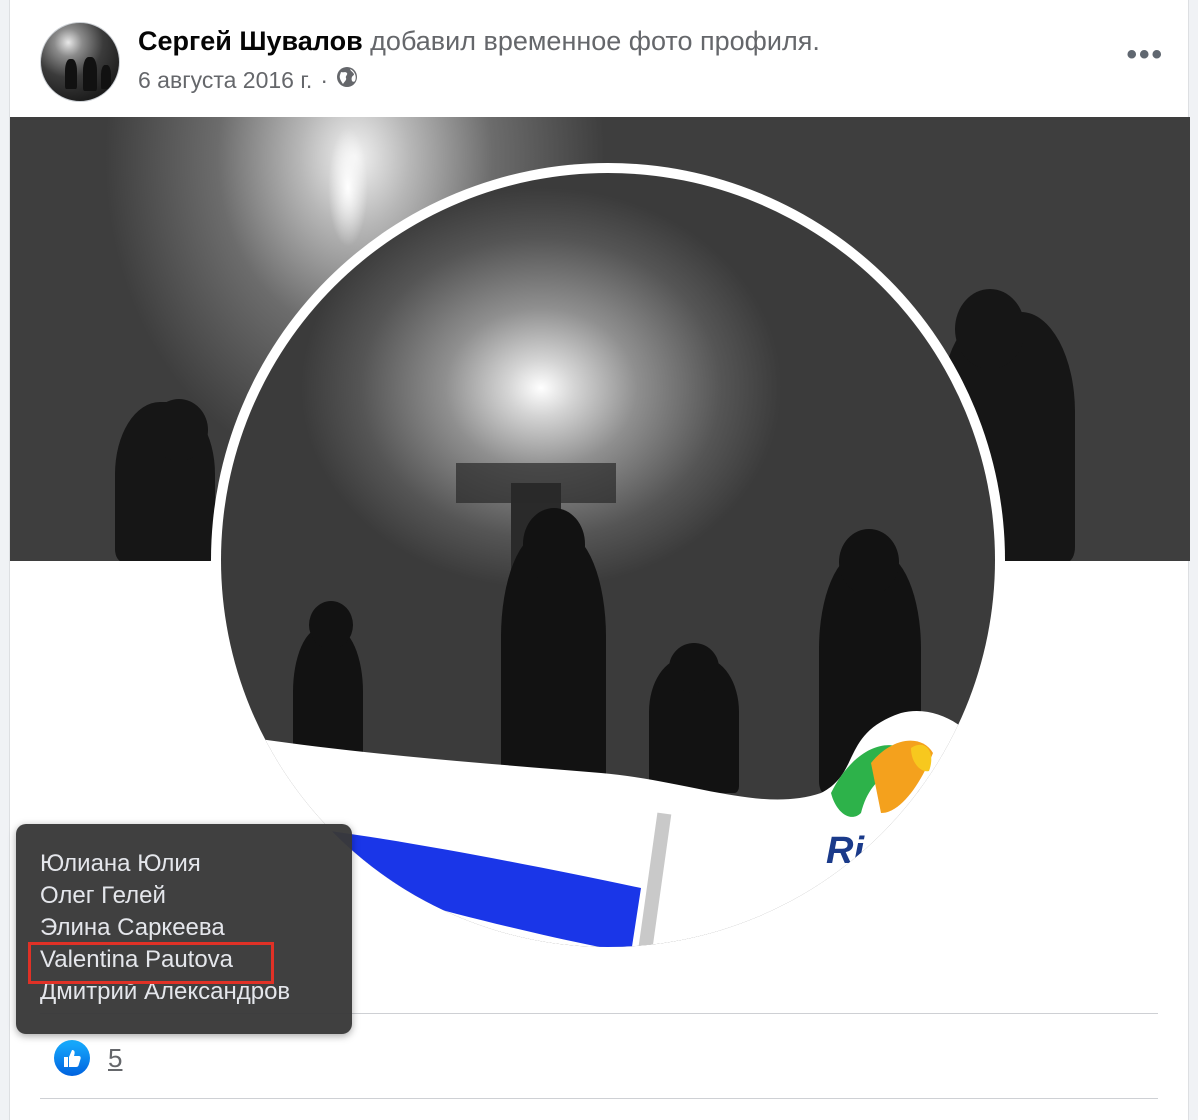  I want to click on post-date-link: 6 августа 2016 г., so click(225, 80).